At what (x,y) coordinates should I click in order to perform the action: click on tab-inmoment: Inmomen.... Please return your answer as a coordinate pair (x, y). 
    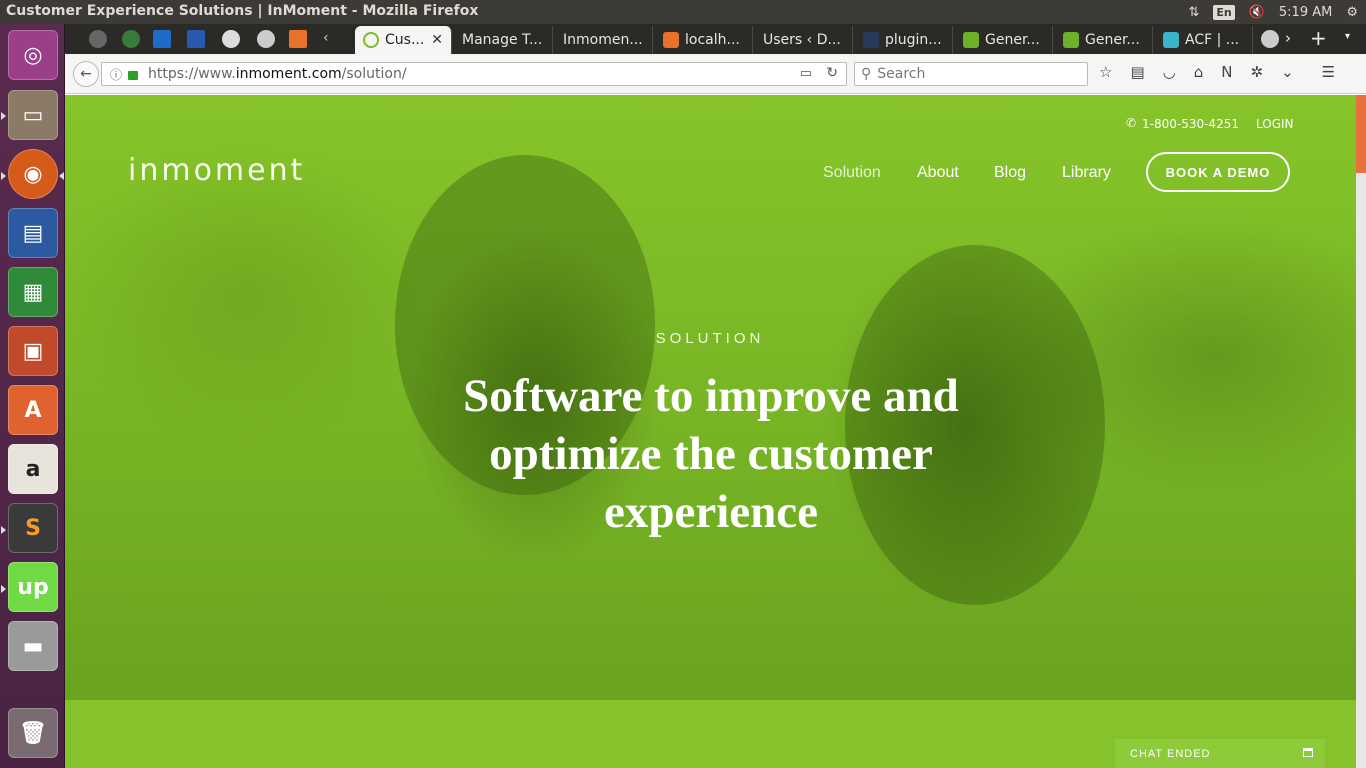
    Looking at the image, I should click on (604, 40).